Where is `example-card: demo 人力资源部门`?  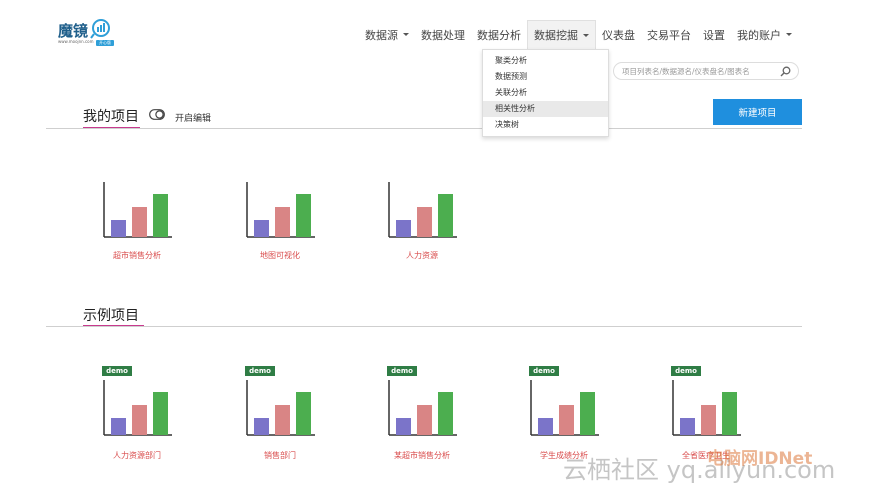
example-card: demo 人力资源部门 is located at coordinates (137, 413).